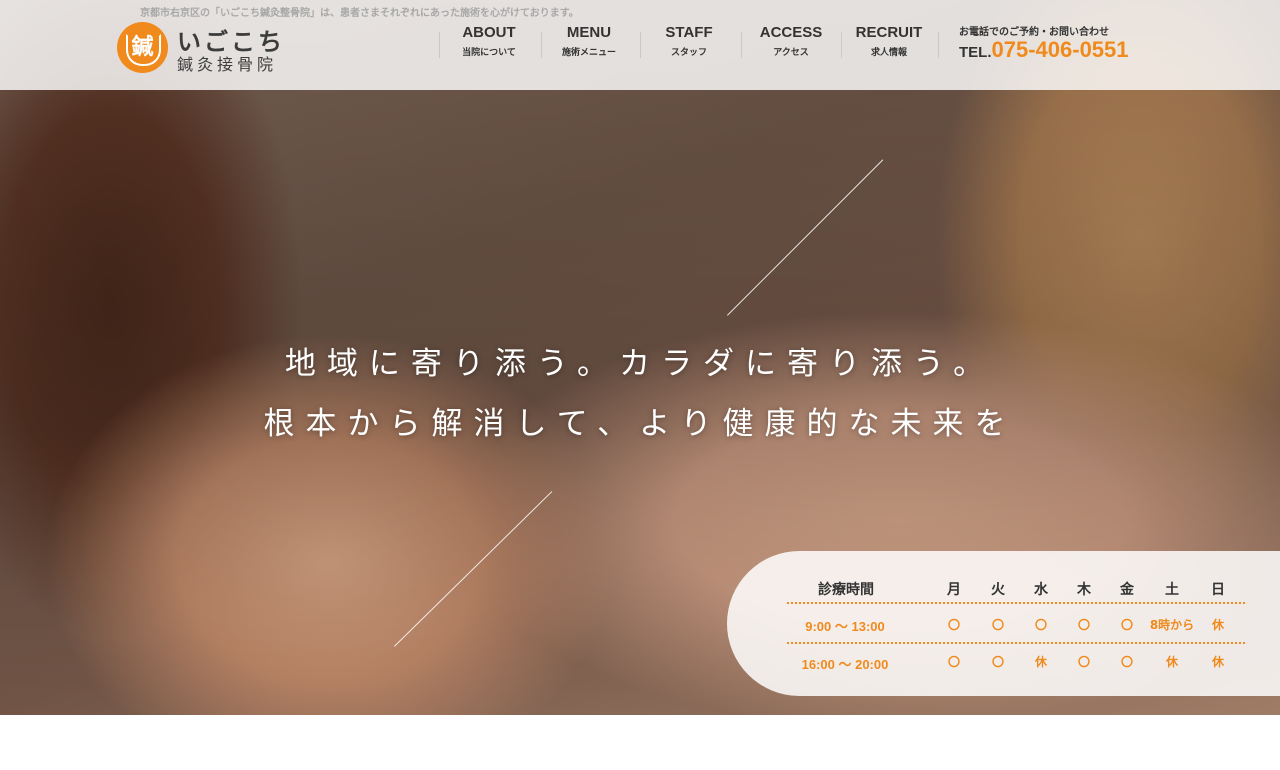 This screenshot has width=1280, height=770. Describe the element at coordinates (588, 53) in the screenshot. I see `nav-label-ja: 施術メニュー` at that location.